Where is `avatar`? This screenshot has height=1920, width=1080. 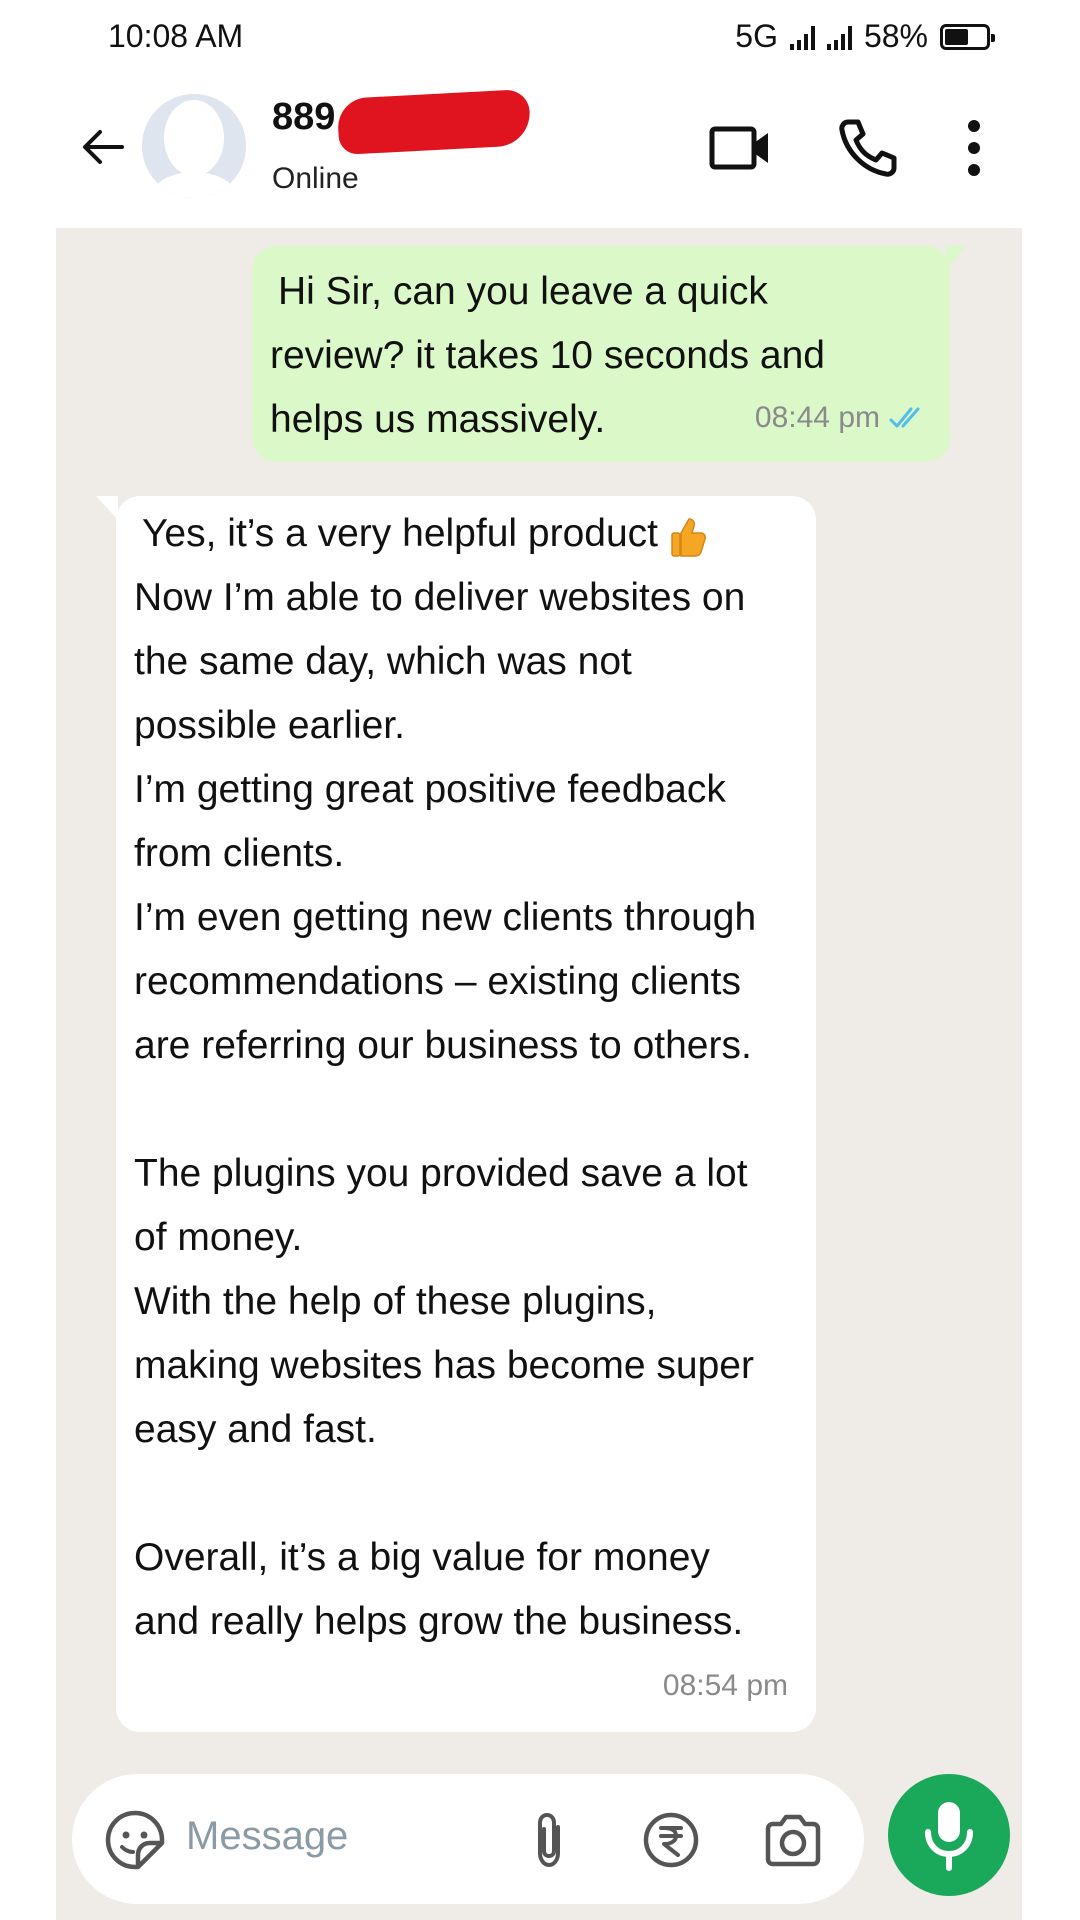 avatar is located at coordinates (194, 146).